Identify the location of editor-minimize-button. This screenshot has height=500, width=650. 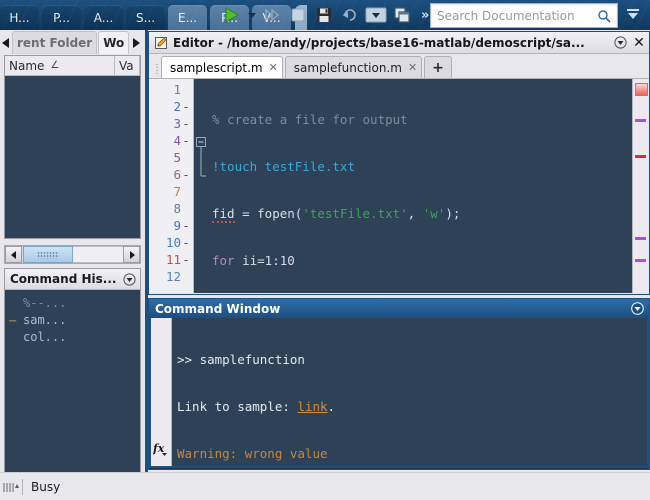
(620, 42).